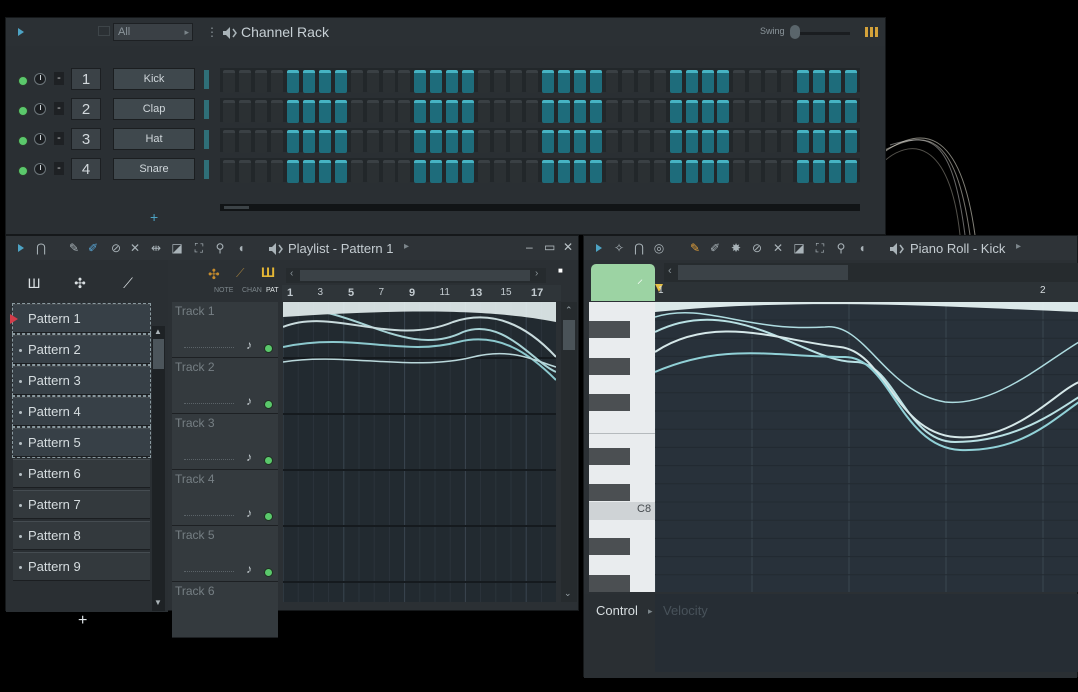 This screenshot has height=692, width=1078. What do you see at coordinates (212, 32) in the screenshot?
I see `options-dots-icon: ⋮` at bounding box center [212, 32].